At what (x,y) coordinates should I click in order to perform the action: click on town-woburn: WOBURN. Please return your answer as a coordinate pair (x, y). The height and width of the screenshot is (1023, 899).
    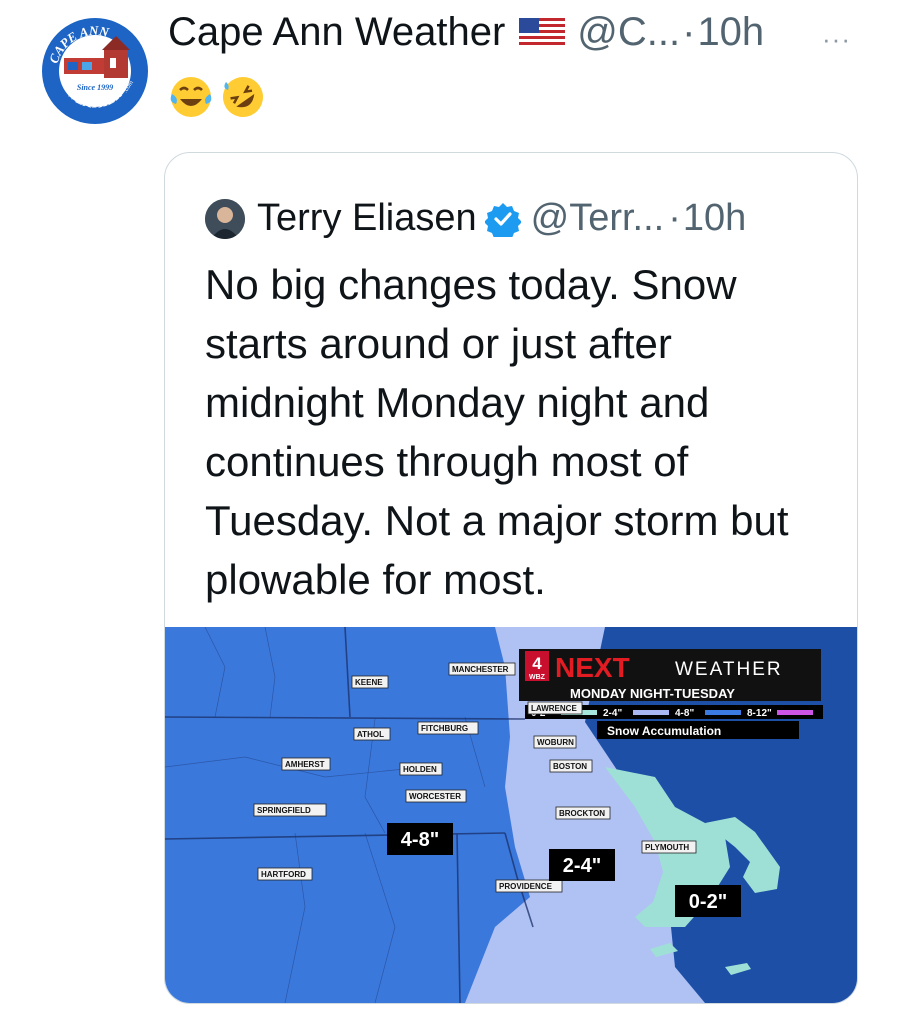
    Looking at the image, I should click on (555, 742).